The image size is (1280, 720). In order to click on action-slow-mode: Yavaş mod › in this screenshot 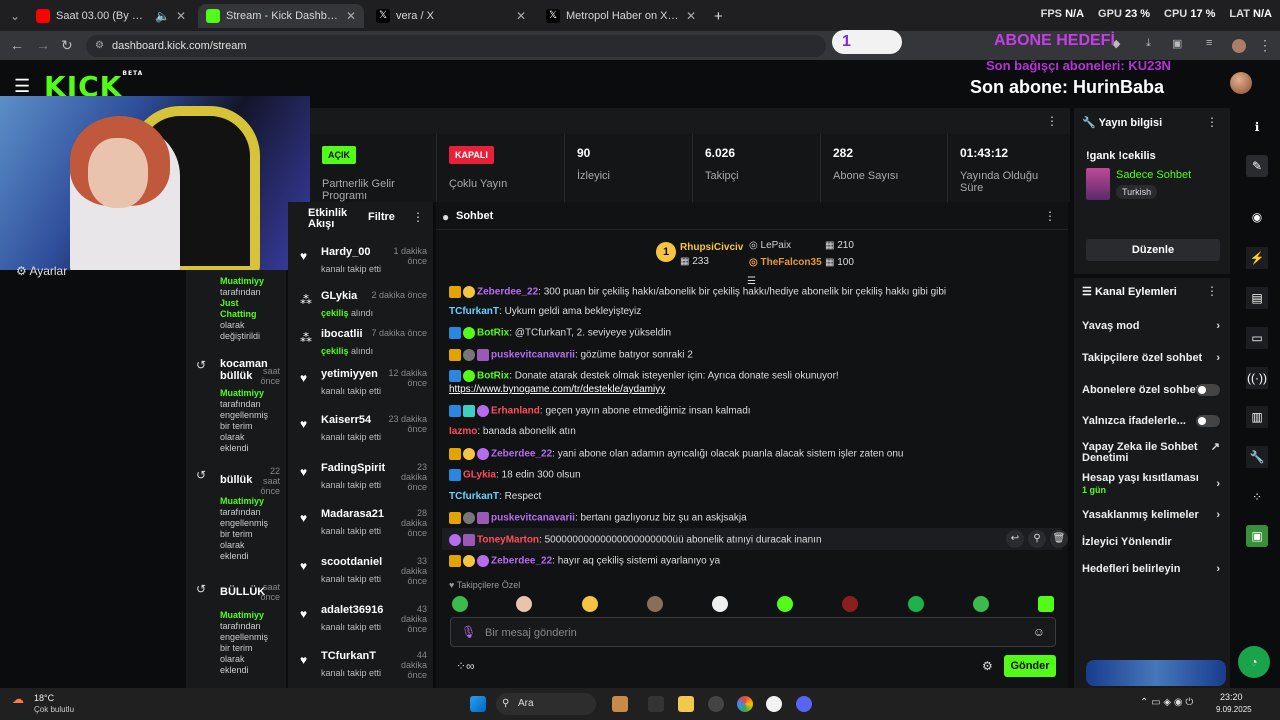, I will do `click(1153, 326)`.